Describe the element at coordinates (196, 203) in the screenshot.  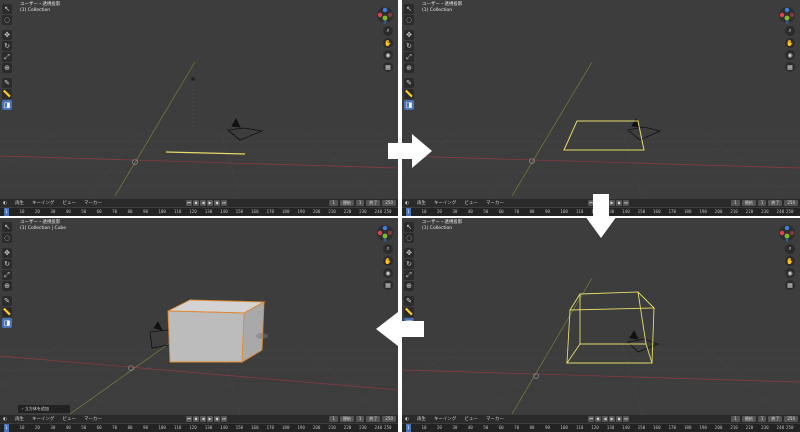
I see `prev-key-icon: ◆` at that location.